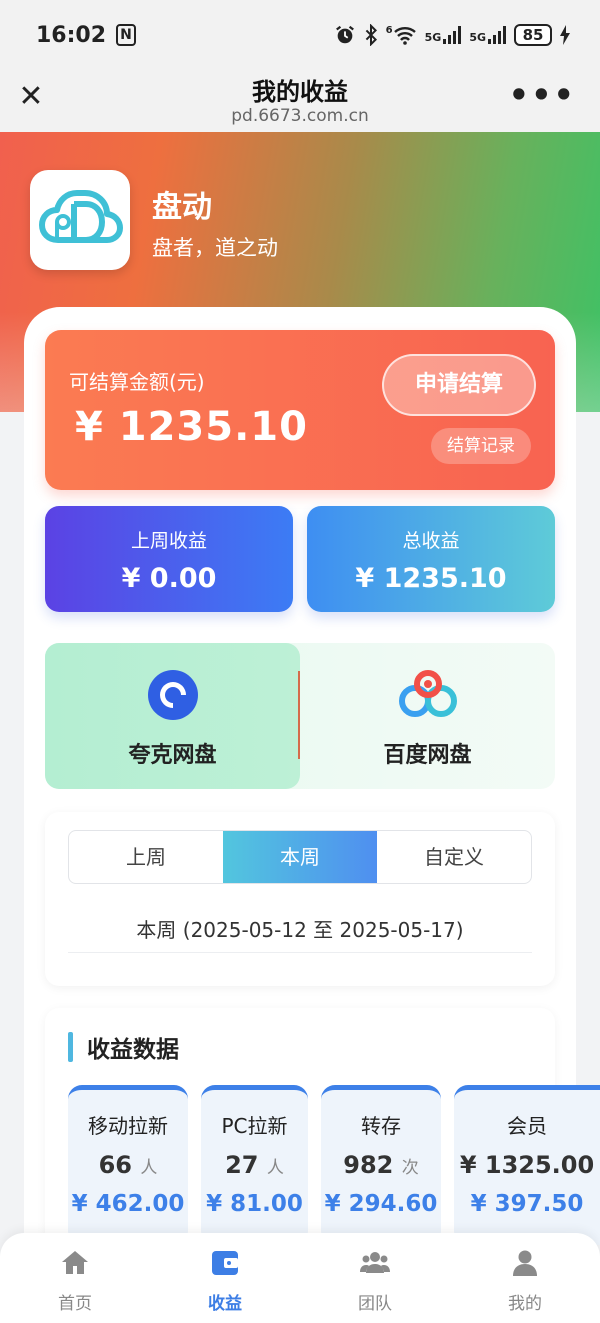 Image resolution: width=600 pixels, height=1323 pixels. I want to click on signal-group-1: 5G, so click(443, 35).